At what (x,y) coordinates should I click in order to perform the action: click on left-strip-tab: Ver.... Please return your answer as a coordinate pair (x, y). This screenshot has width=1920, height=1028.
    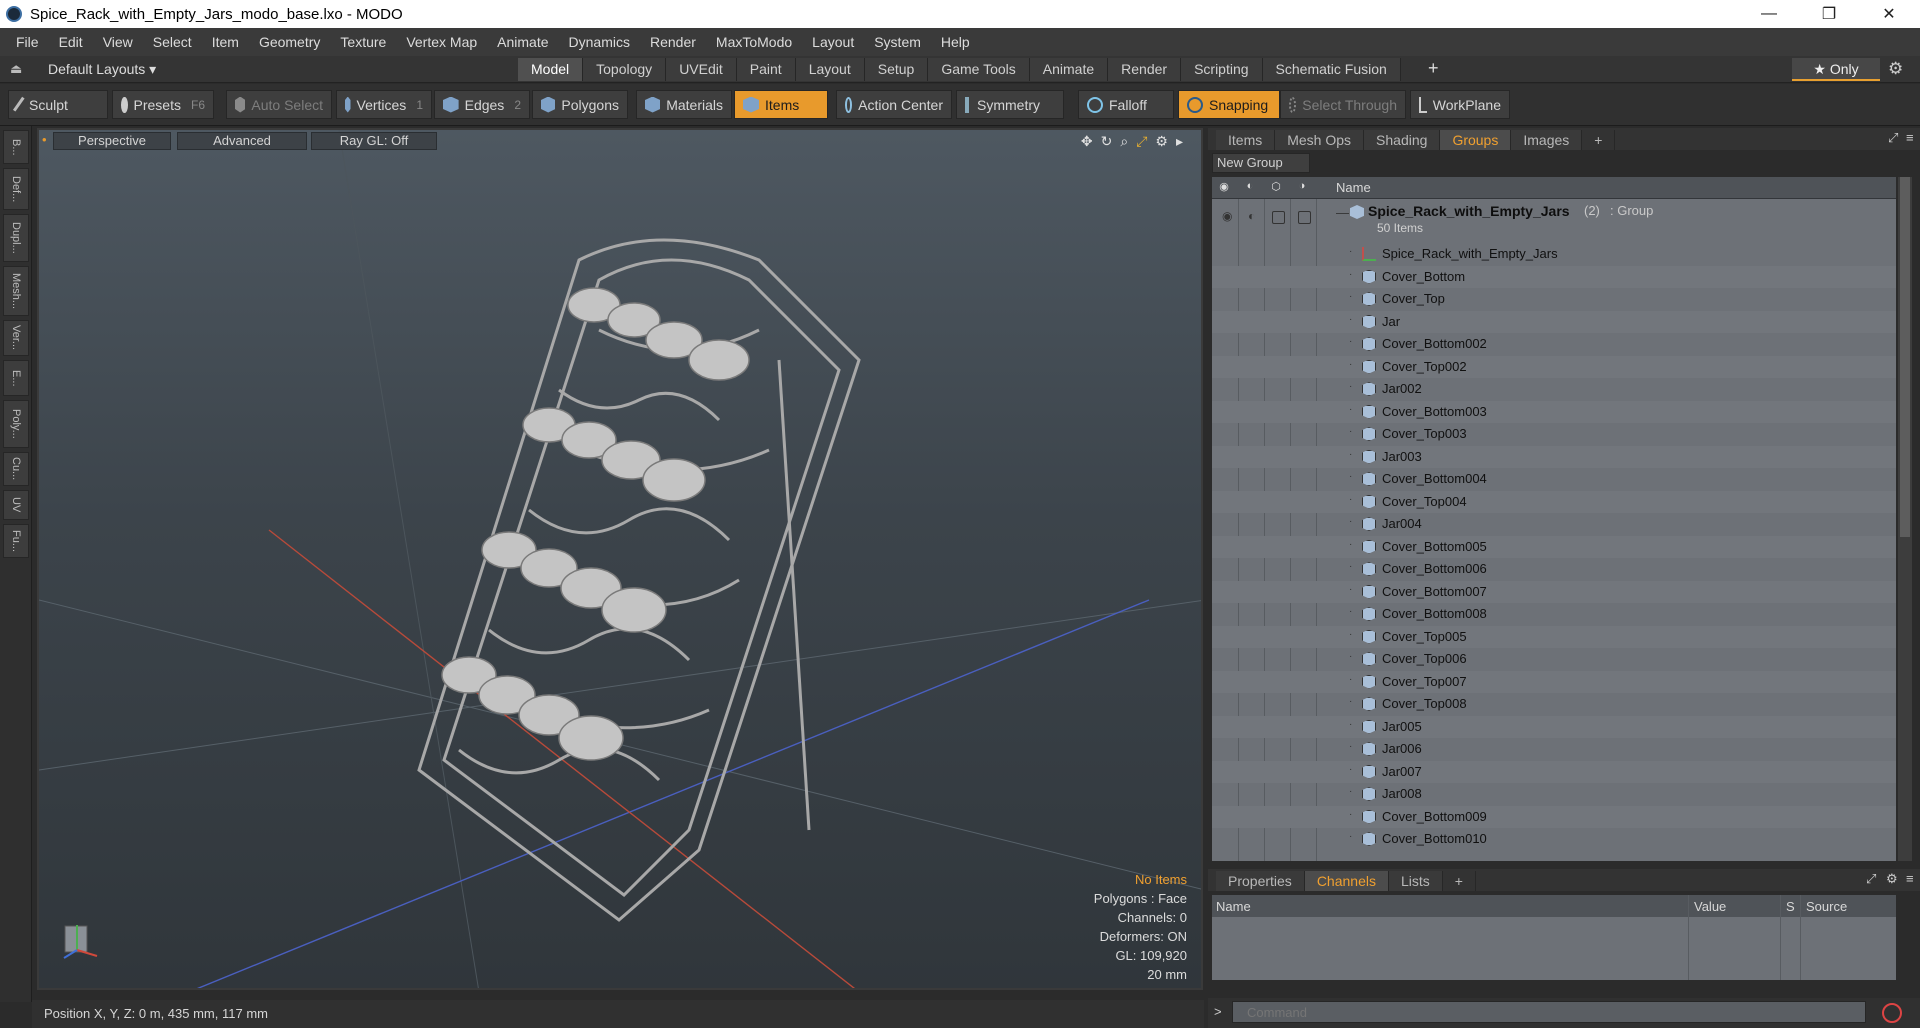
    Looking at the image, I should click on (16, 338).